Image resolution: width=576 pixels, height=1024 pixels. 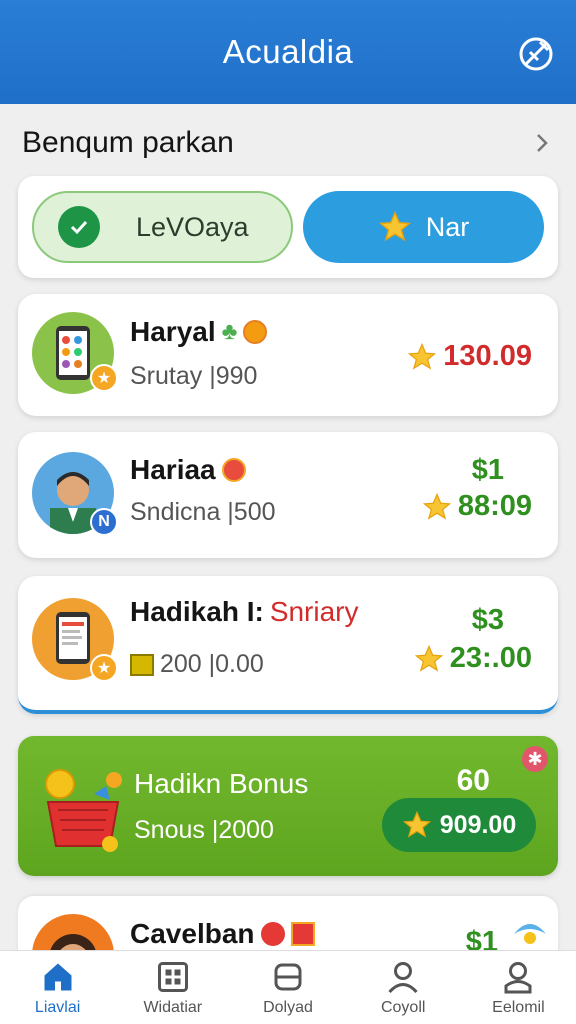 I want to click on item-subtitle: 200 |0.00, so click(x=212, y=664).